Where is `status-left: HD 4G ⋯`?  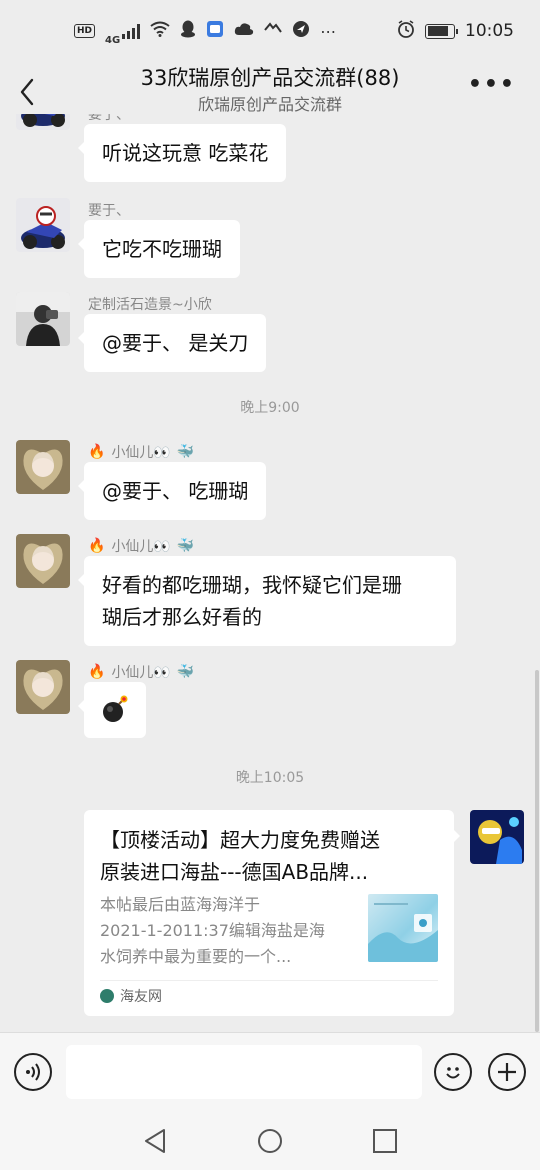 status-left: HD 4G ⋯ is located at coordinates (205, 31).